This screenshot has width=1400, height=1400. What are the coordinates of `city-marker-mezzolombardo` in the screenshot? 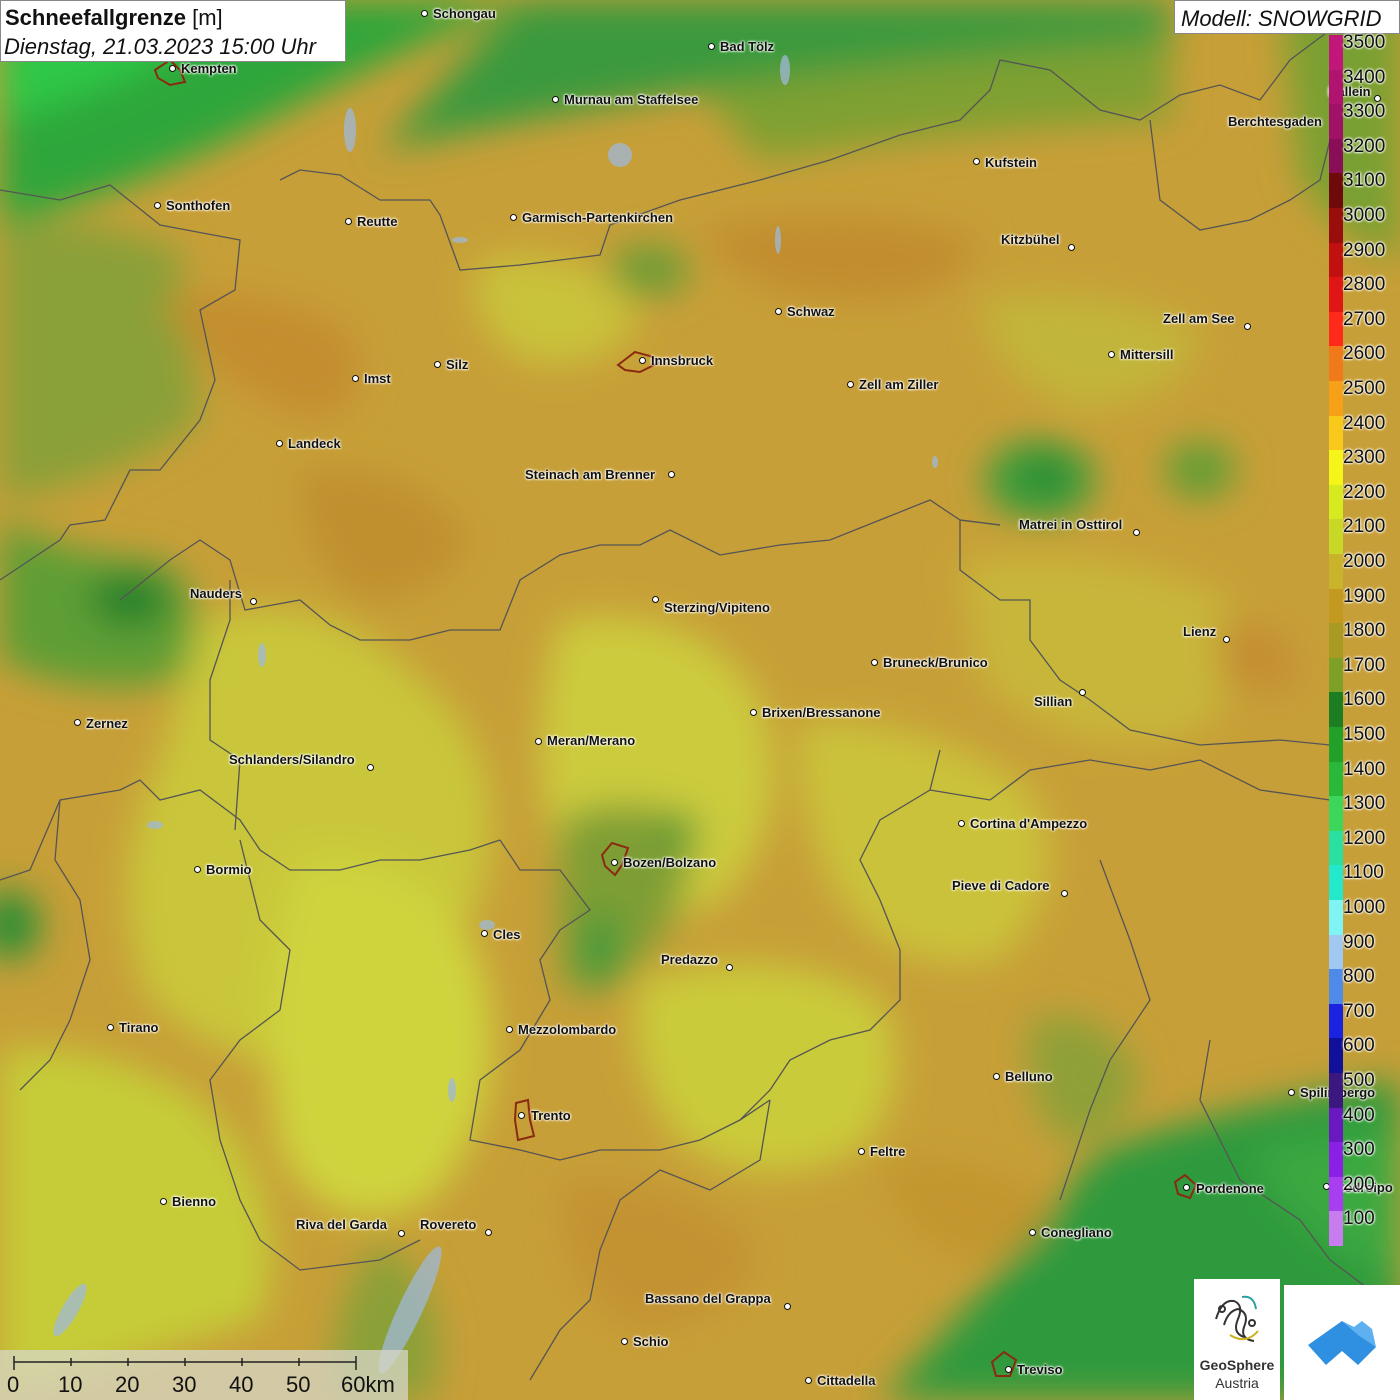 It's located at (509, 1029).